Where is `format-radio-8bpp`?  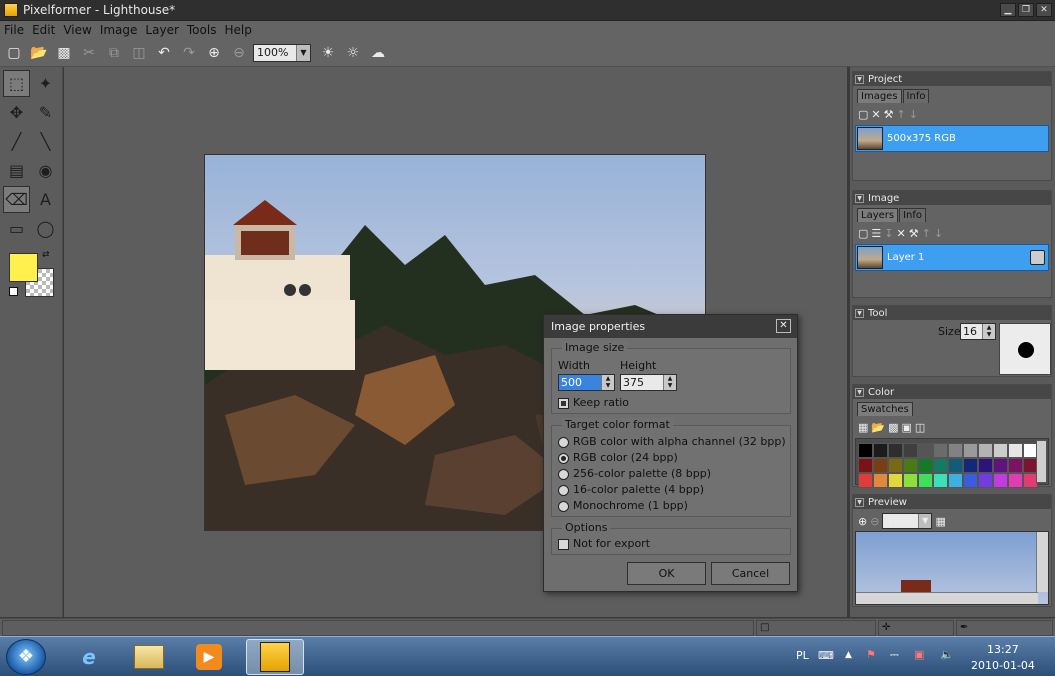 format-radio-8bpp is located at coordinates (563, 474).